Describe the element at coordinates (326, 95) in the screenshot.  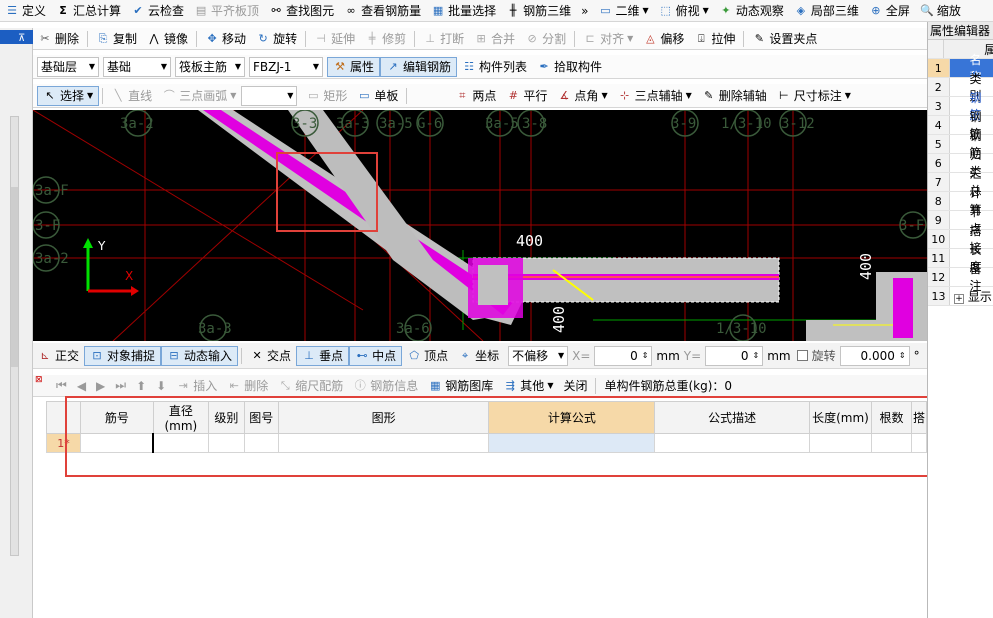
I see `rect-button: ▭ 矩形` at that location.